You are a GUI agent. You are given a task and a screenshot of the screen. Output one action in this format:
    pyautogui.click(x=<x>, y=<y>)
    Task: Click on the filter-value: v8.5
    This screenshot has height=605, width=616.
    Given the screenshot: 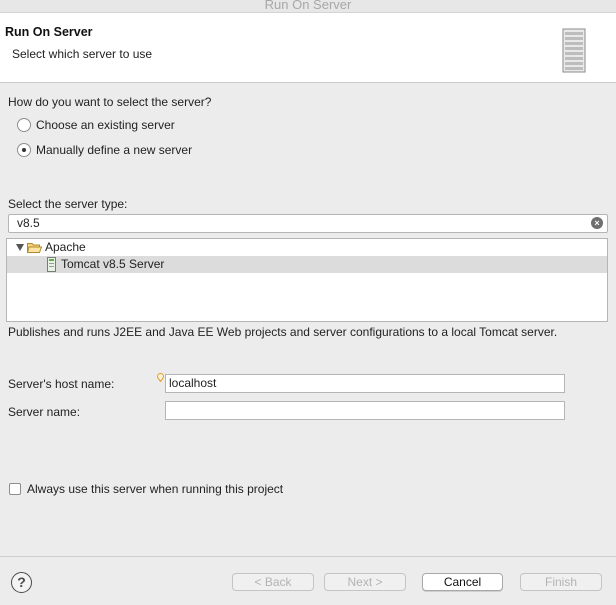 What is the action you would take?
    pyautogui.click(x=28, y=223)
    